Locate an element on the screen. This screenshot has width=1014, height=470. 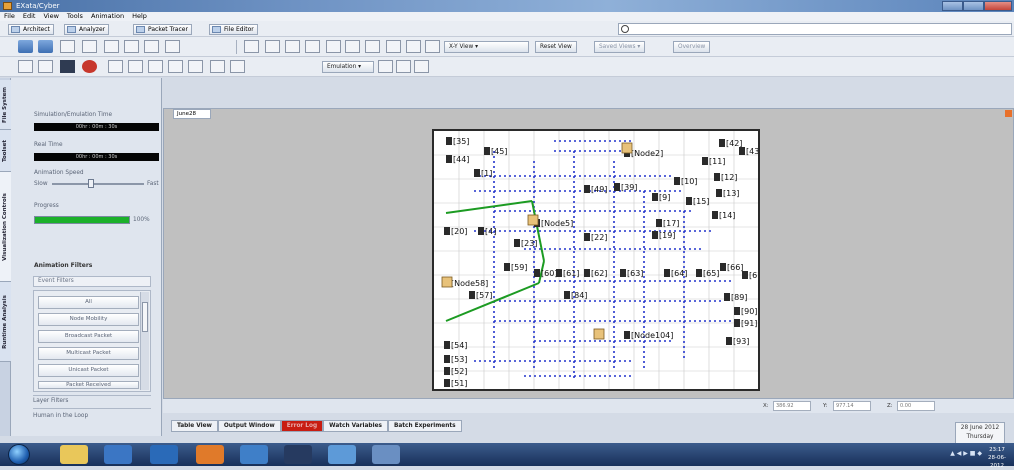
tab-watch-variables: Watch Variables is located at coordinates (355, 426).